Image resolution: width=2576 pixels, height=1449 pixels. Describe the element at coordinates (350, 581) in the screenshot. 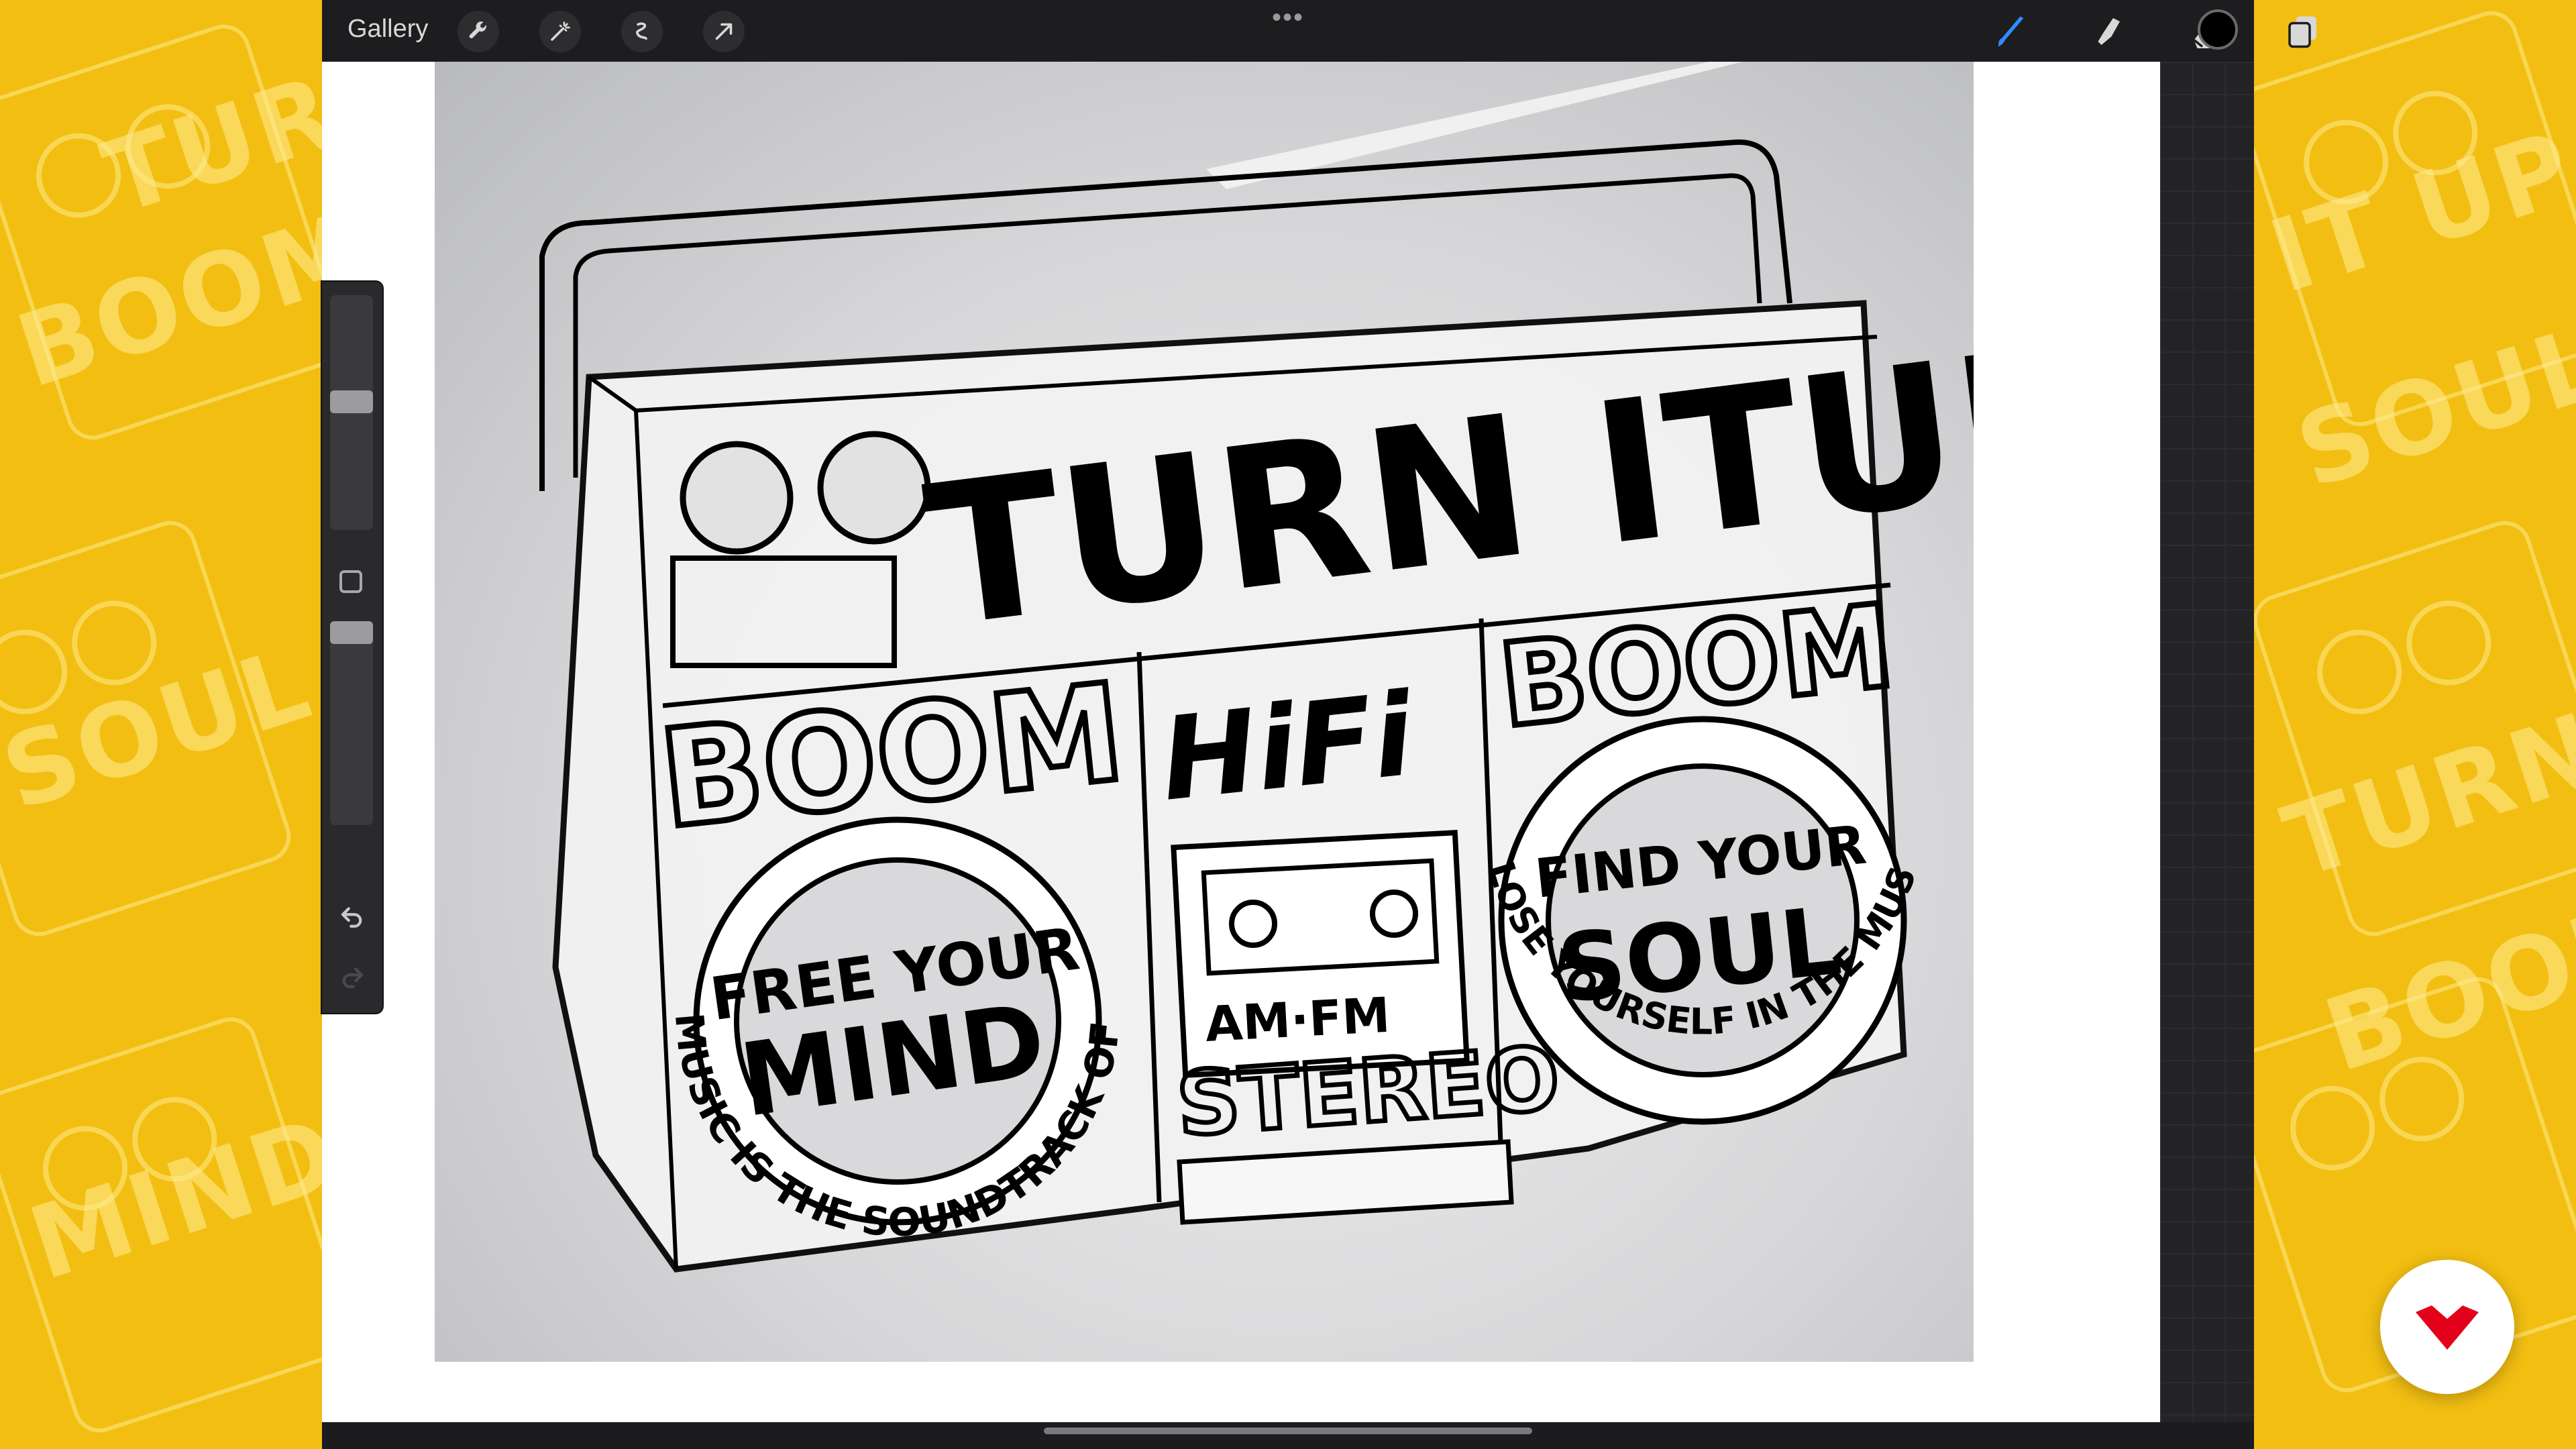

I see `modifier-button` at that location.